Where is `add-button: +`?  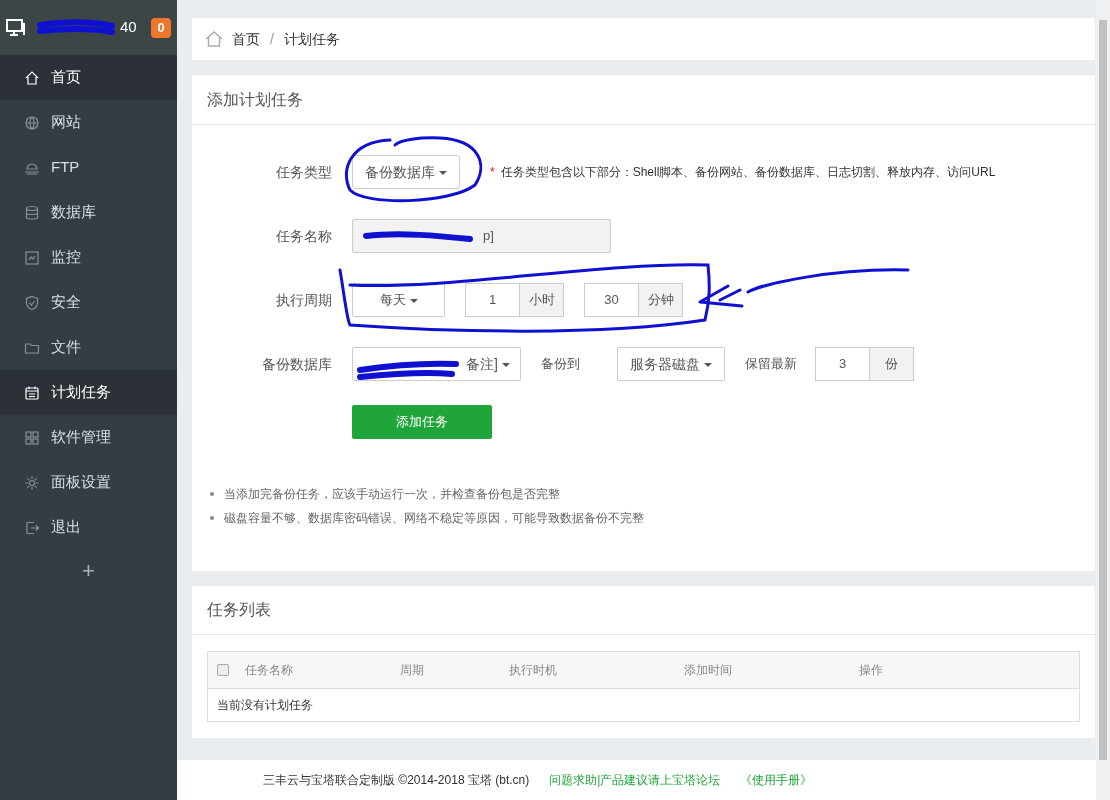
add-button: + is located at coordinates (88, 570).